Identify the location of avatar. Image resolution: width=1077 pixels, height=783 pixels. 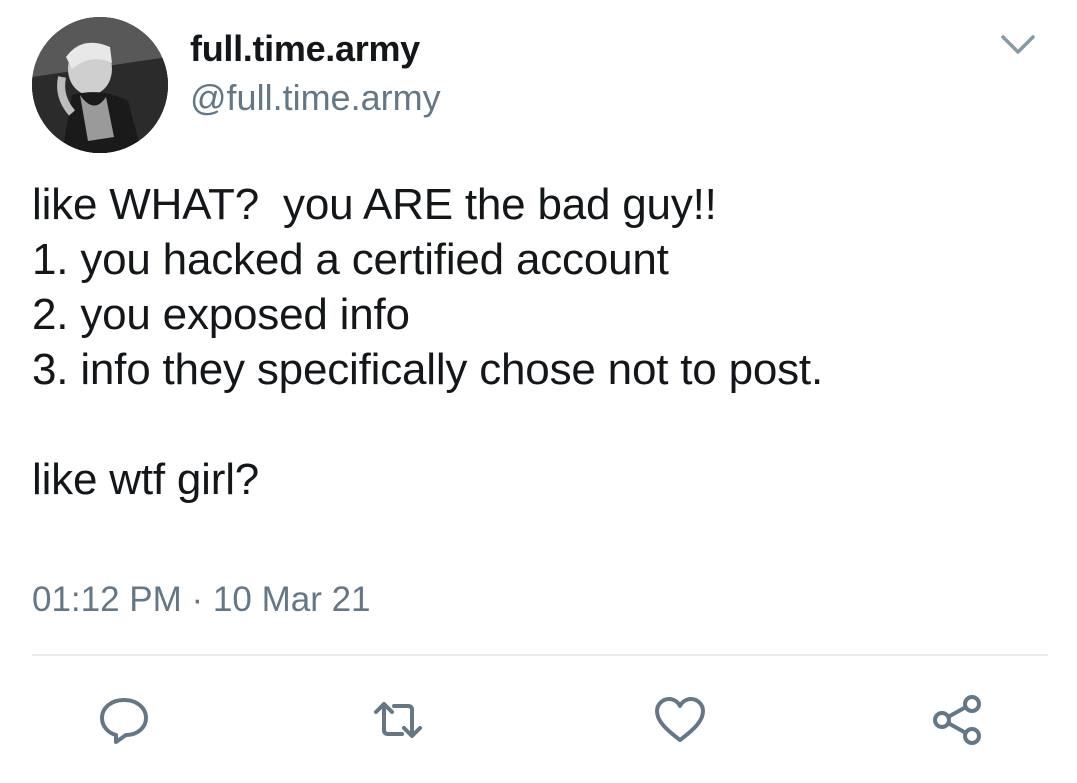
(100, 85).